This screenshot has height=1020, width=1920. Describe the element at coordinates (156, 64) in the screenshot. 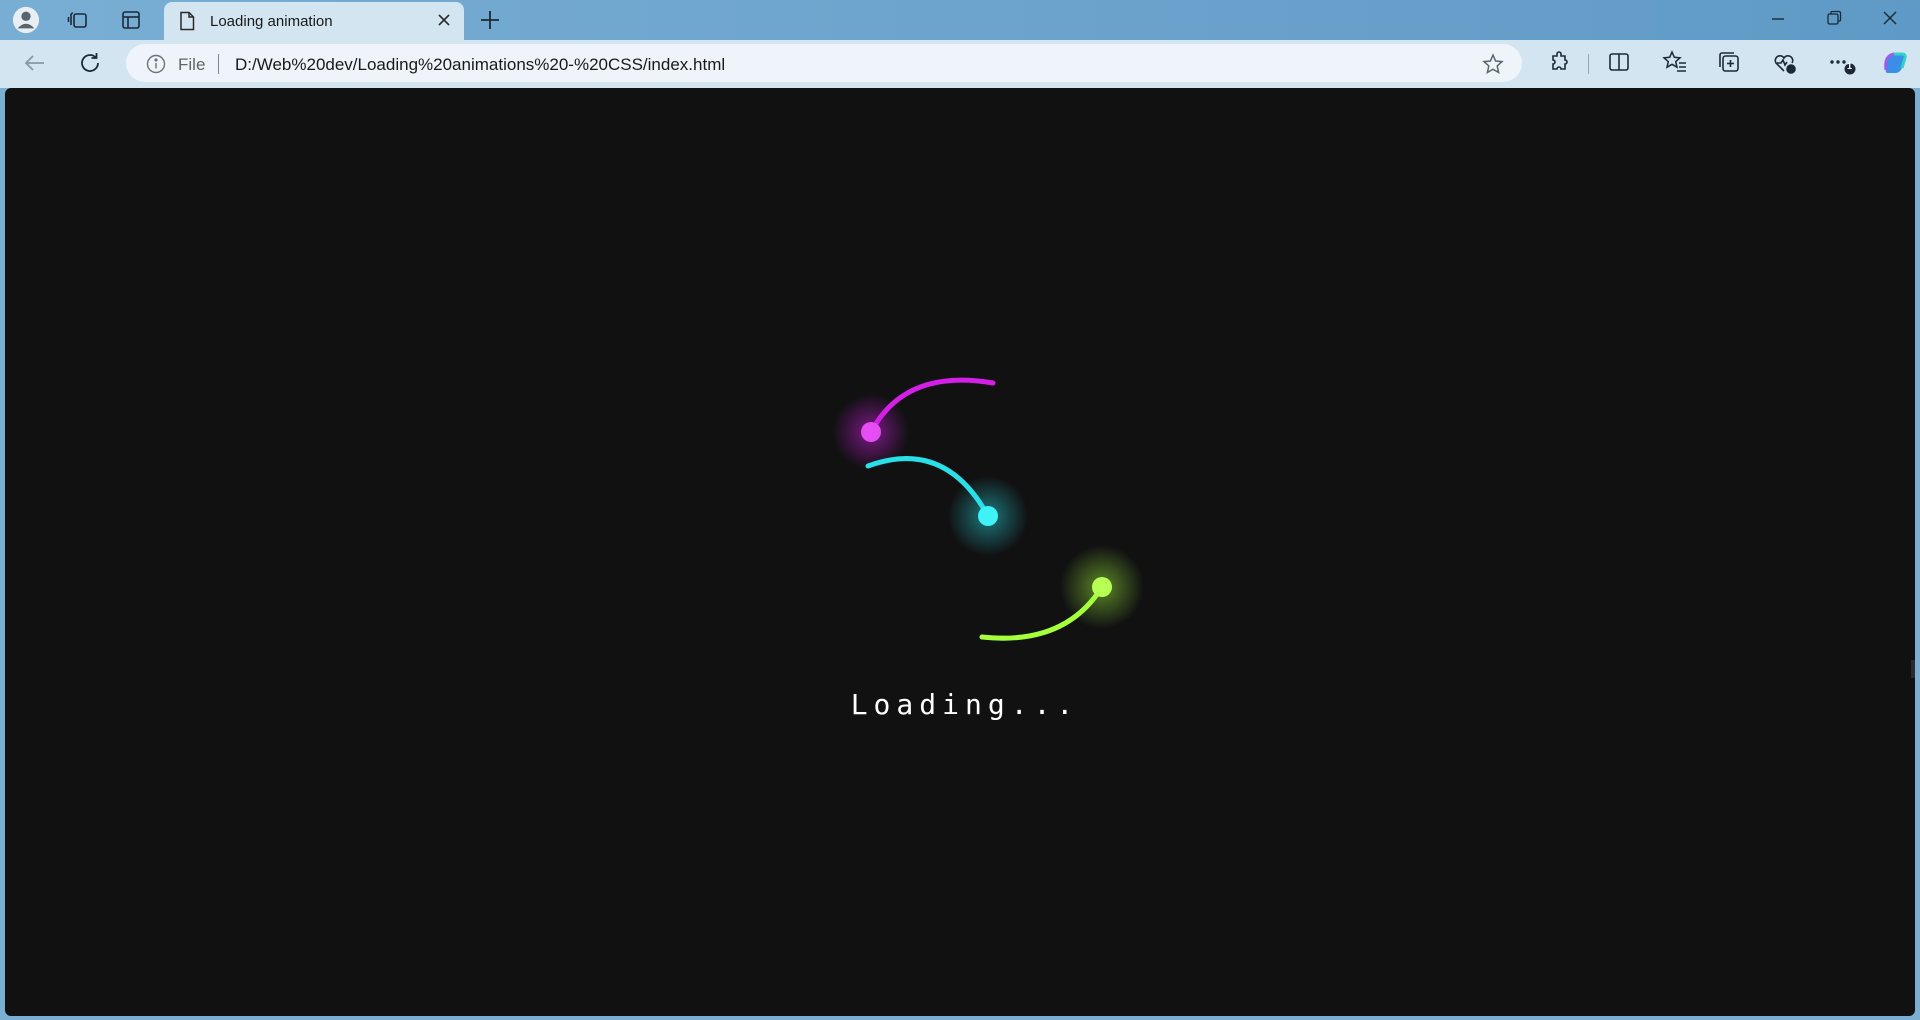

I see `info-icon` at that location.